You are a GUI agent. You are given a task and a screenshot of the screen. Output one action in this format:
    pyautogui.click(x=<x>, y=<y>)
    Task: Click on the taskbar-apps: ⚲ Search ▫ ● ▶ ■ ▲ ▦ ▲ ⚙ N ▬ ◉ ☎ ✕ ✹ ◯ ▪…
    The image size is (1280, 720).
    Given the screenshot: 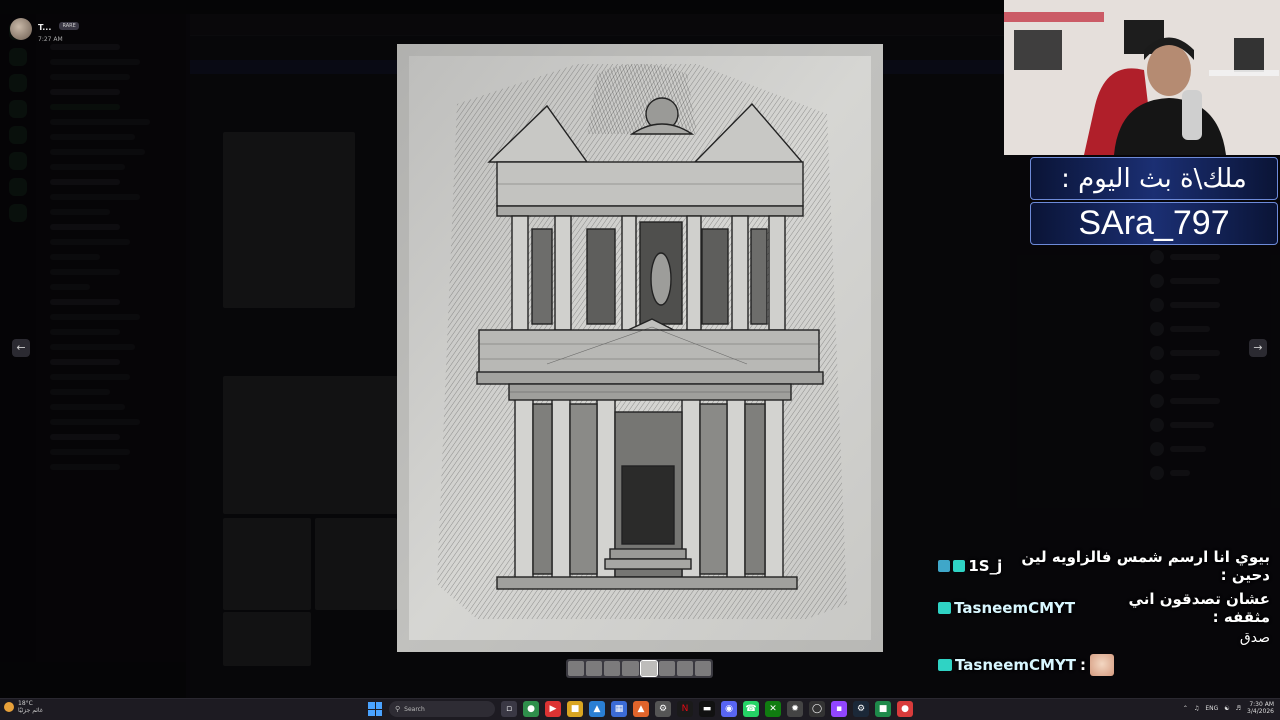 What is the action you would take?
    pyautogui.click(x=640, y=709)
    